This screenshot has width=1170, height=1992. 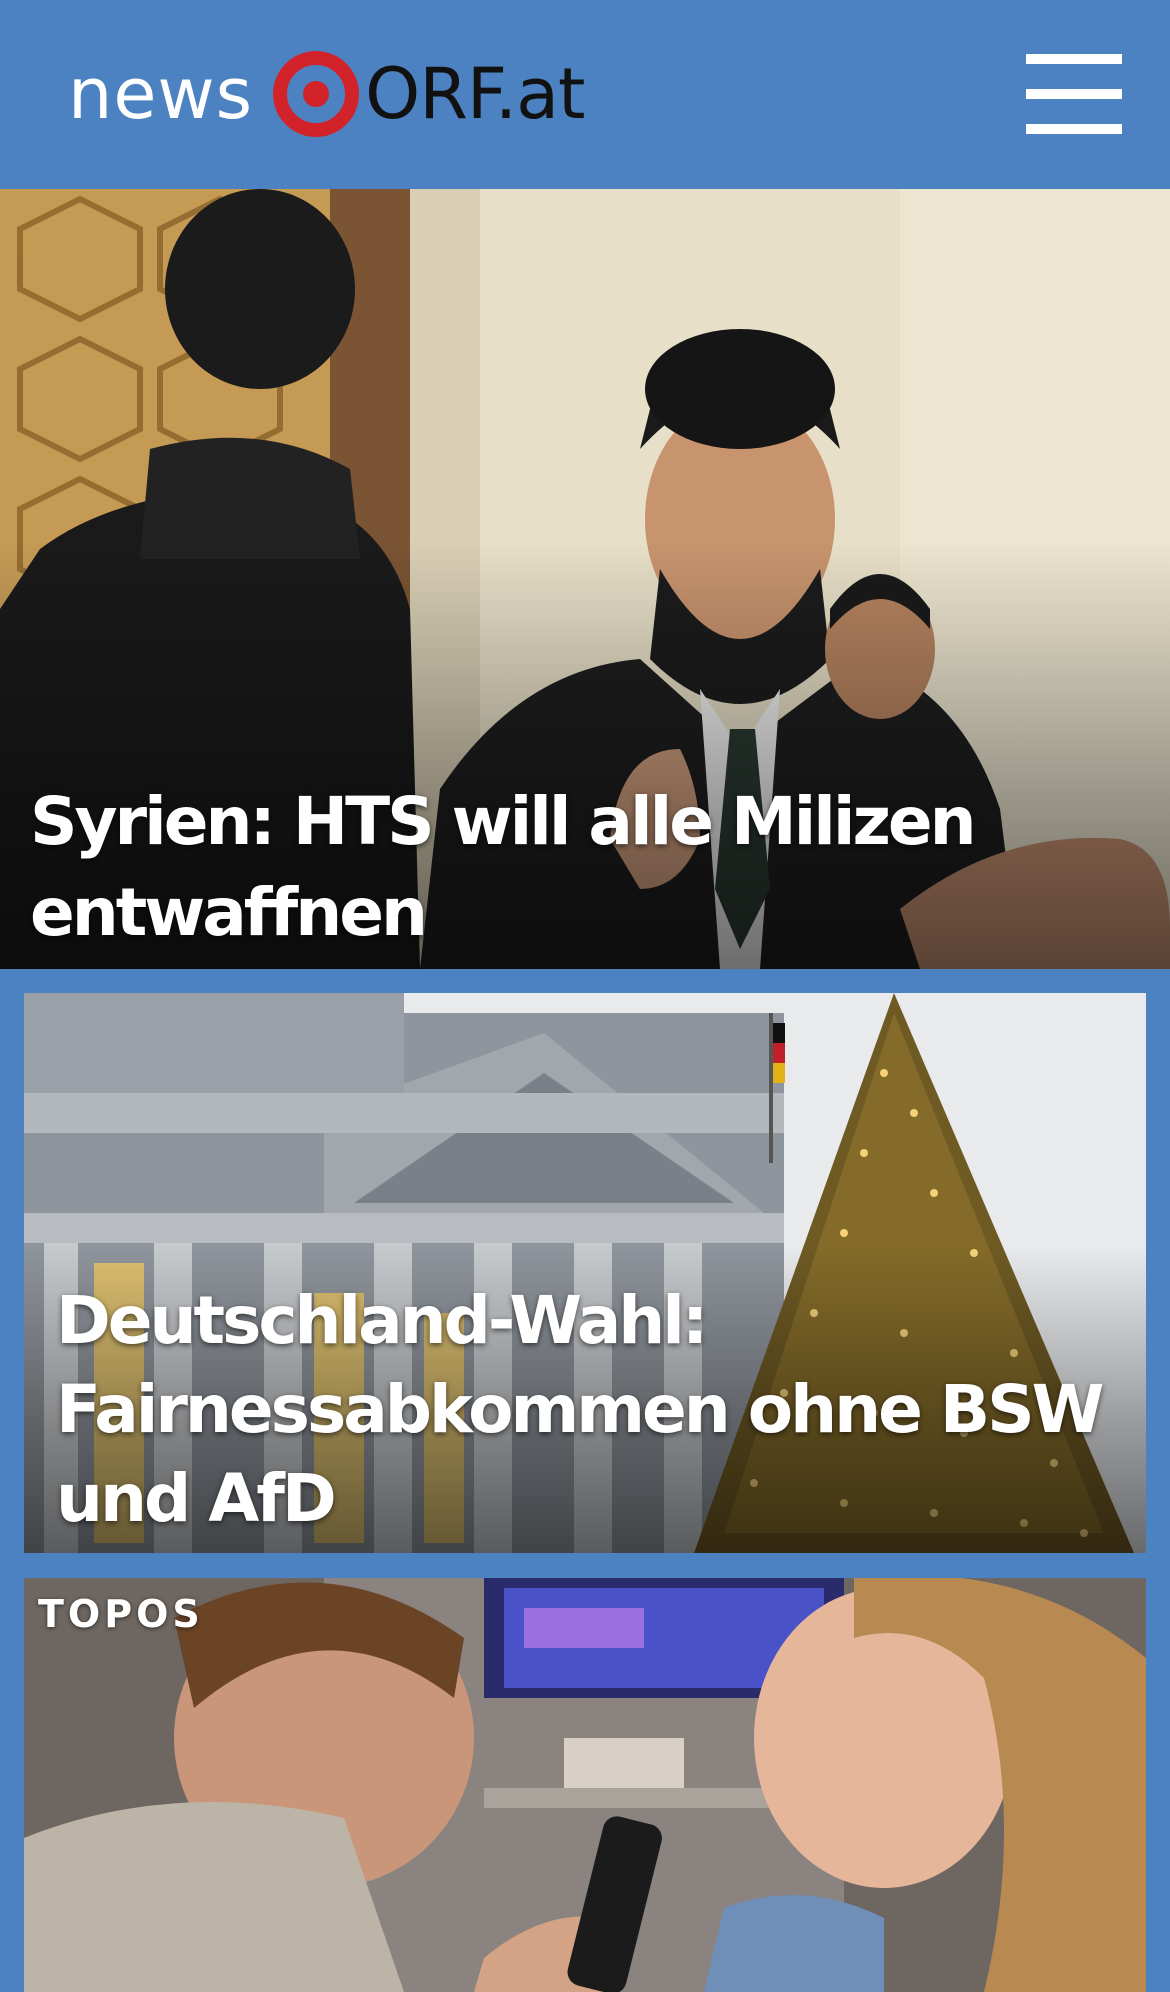 What do you see at coordinates (503, 867) in the screenshot?
I see `article-headline: Syrien: HTS will alle Milizen entwaffnen` at bounding box center [503, 867].